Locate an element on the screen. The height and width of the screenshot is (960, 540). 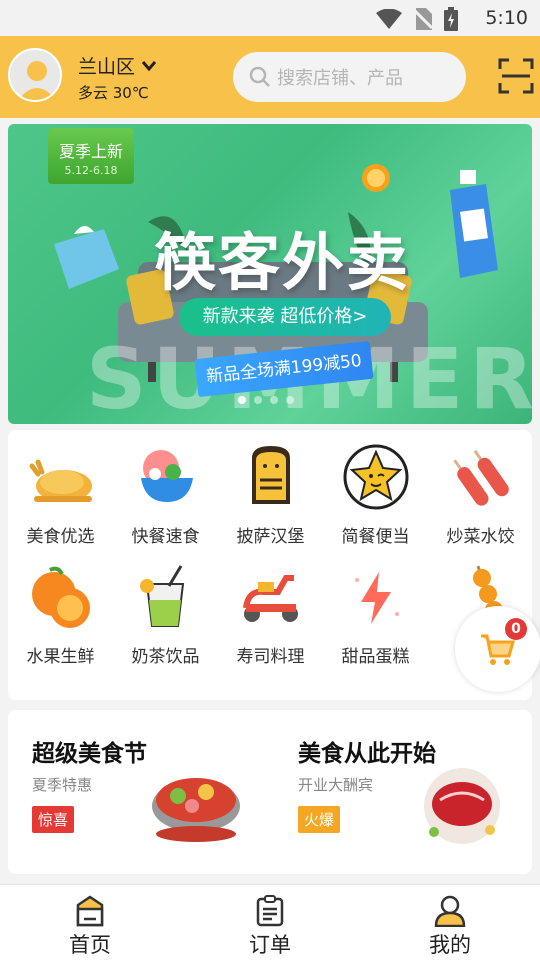
top-header: 兰山区 多云 30℃ 搜索店铺、产品 is located at coordinates (270, 77).